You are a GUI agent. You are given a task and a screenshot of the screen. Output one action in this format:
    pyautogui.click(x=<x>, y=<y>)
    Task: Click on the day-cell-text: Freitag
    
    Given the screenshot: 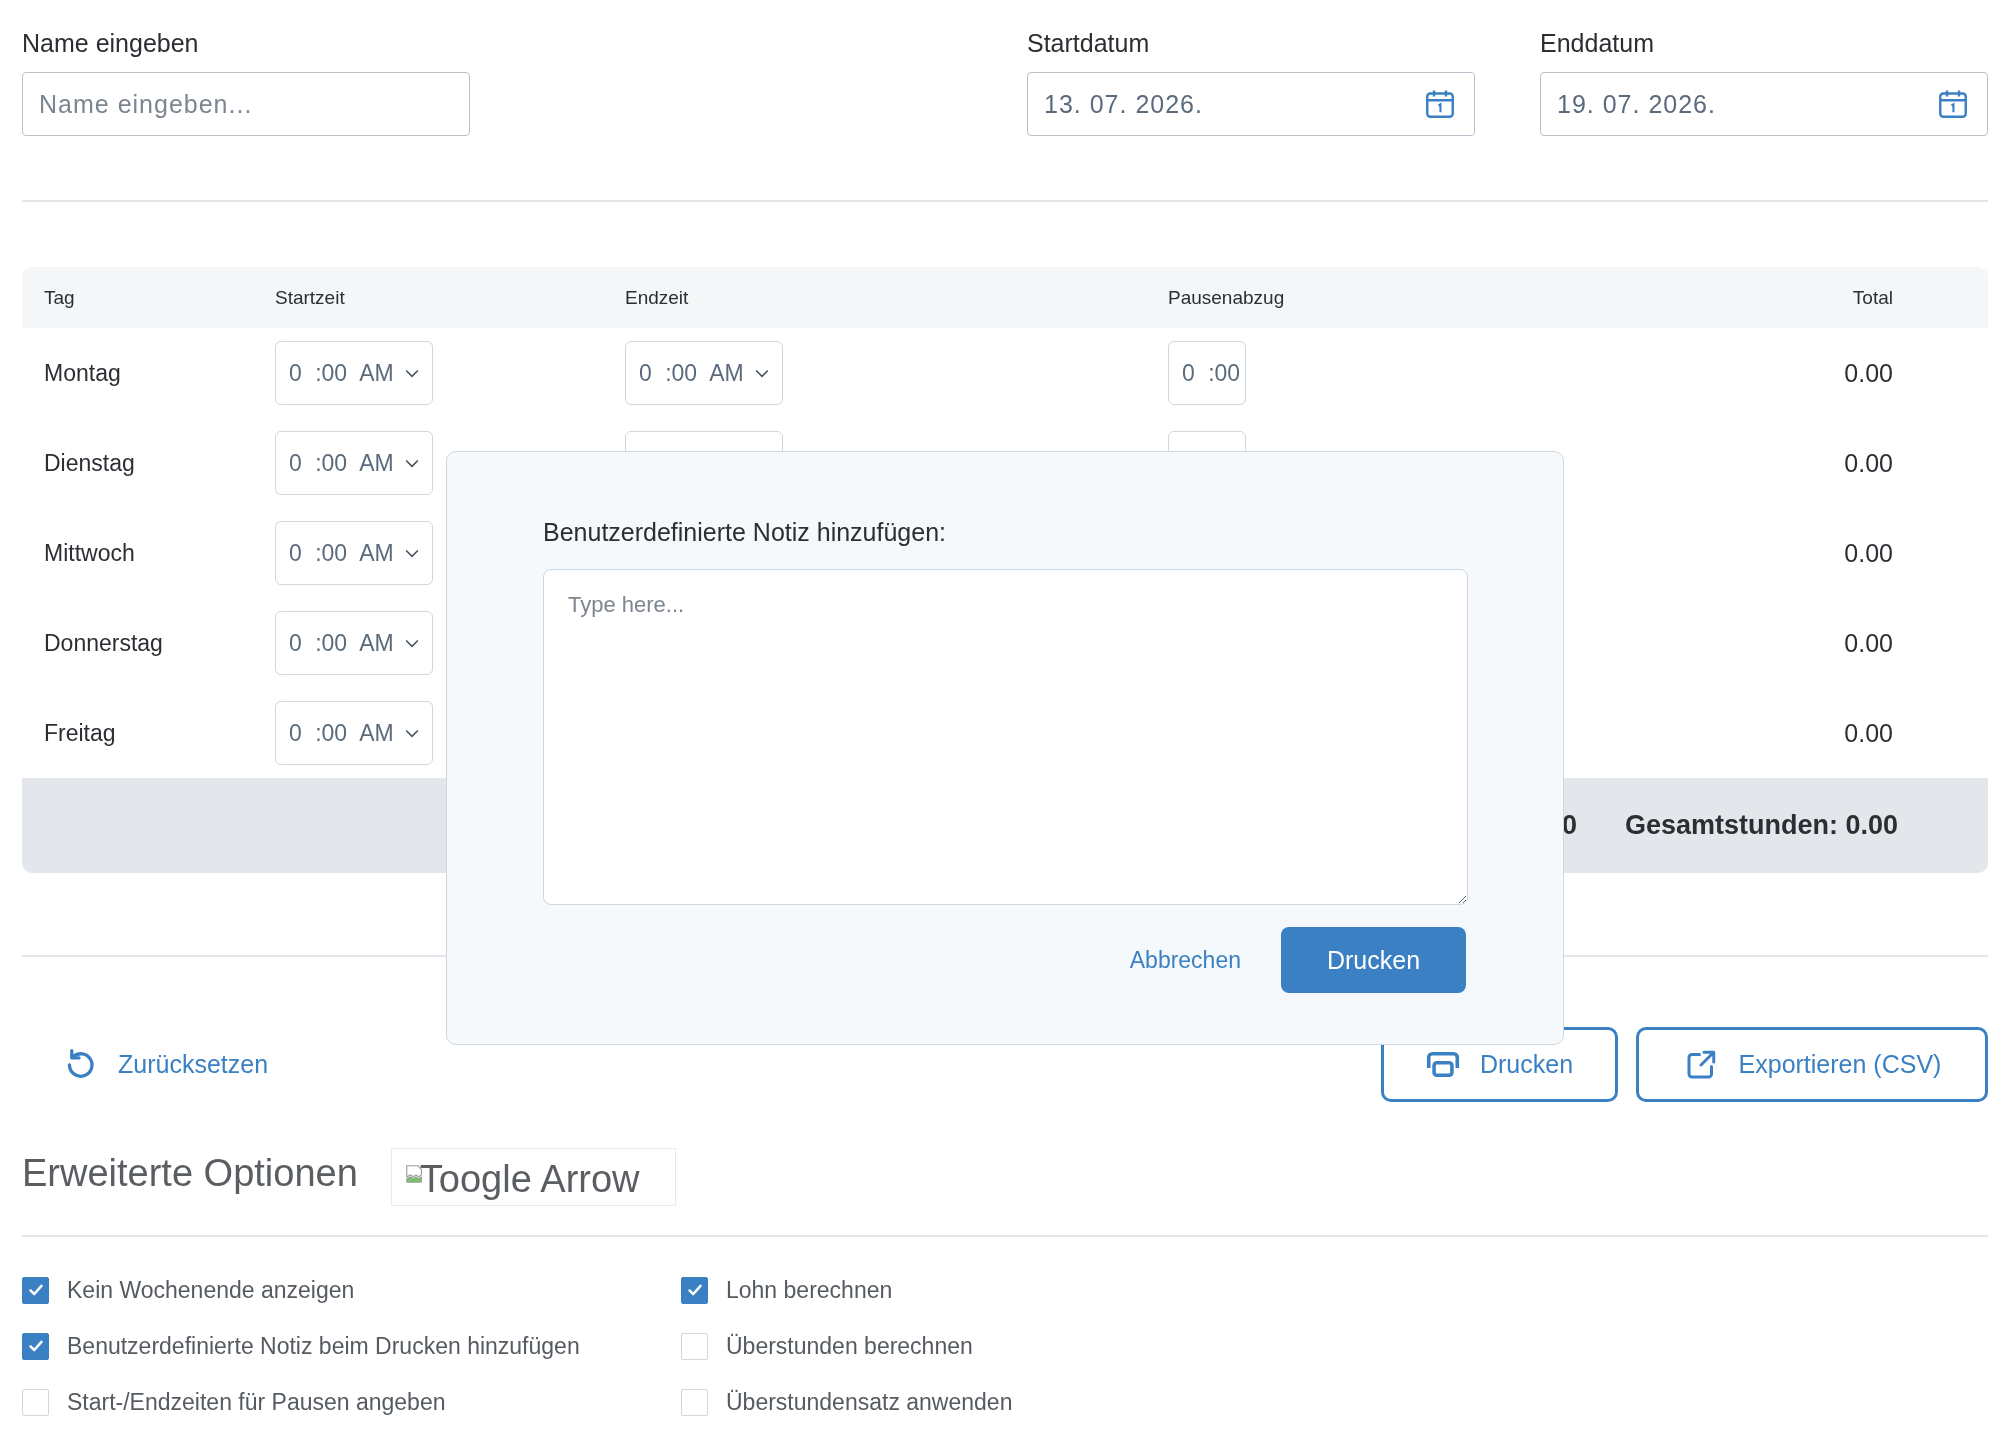 What is the action you would take?
    pyautogui.click(x=80, y=733)
    